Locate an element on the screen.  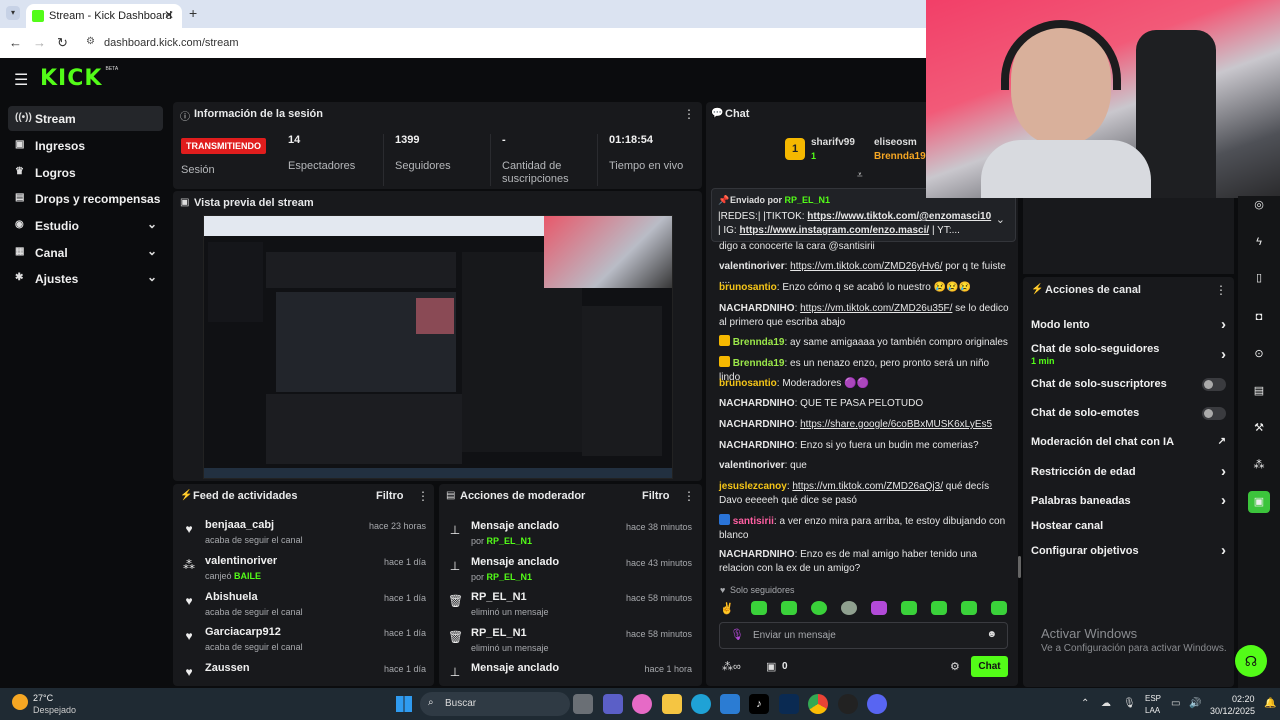
action-slow-mode: Modo lento › is located at coordinates (1128, 324).